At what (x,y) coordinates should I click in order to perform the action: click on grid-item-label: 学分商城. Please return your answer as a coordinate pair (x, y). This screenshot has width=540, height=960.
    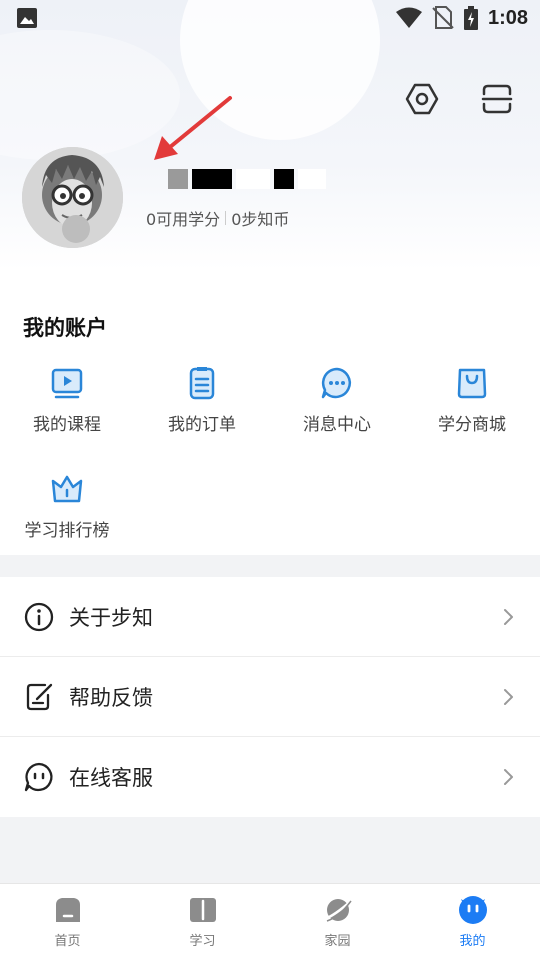
    Looking at the image, I should click on (472, 425).